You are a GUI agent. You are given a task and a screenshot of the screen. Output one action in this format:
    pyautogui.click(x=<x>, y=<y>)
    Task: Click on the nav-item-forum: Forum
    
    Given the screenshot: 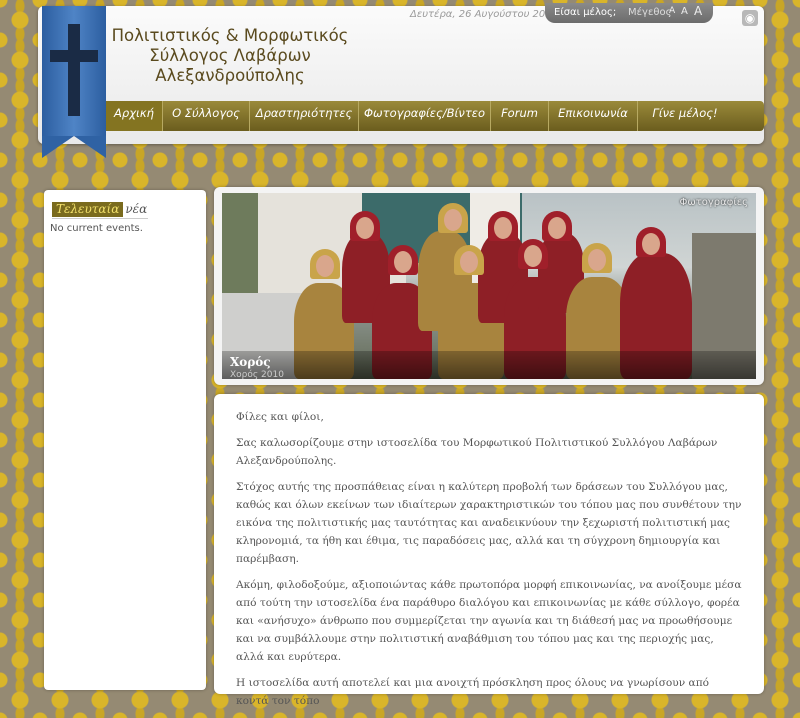 What is the action you would take?
    pyautogui.click(x=520, y=116)
    